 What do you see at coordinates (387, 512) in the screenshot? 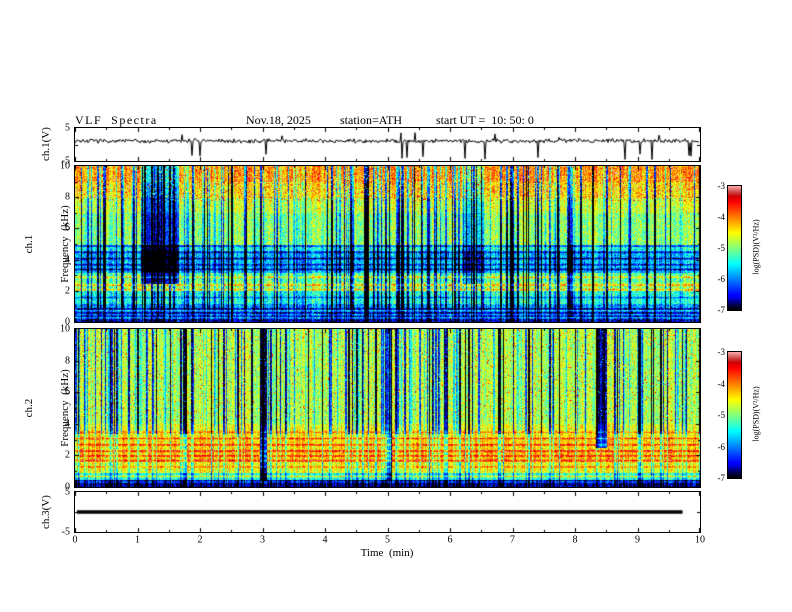
I see `ch3-waveform-plot` at bounding box center [387, 512].